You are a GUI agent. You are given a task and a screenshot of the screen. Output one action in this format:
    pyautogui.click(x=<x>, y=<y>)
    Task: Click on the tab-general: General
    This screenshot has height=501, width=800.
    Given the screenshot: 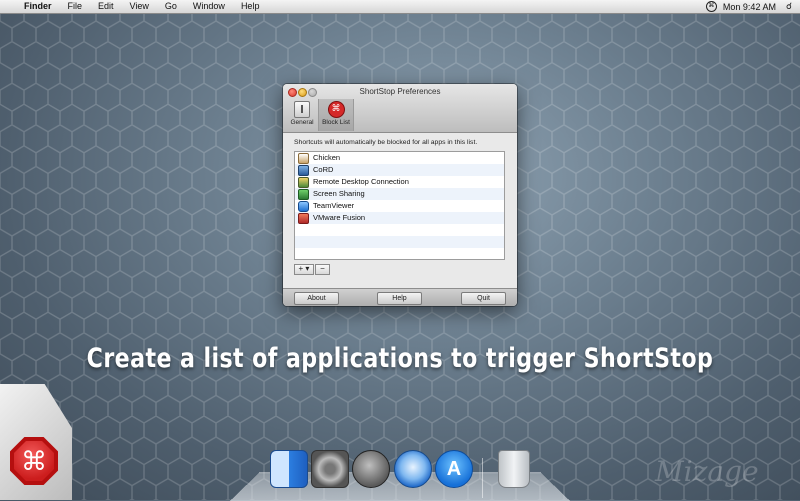 What is the action you would take?
    pyautogui.click(x=302, y=115)
    